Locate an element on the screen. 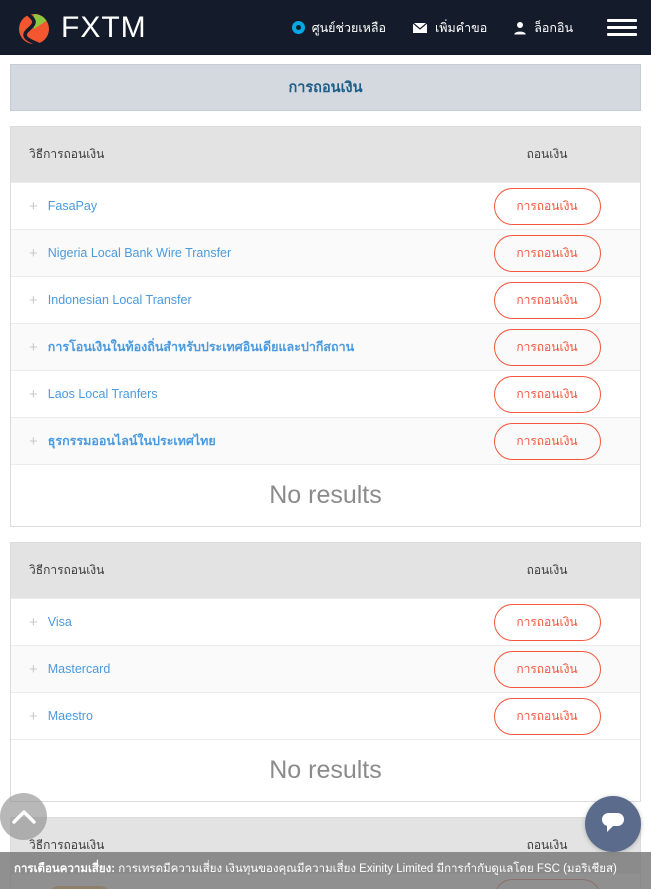  table-row: + Maestro การถอนเงิน is located at coordinates (325, 715).